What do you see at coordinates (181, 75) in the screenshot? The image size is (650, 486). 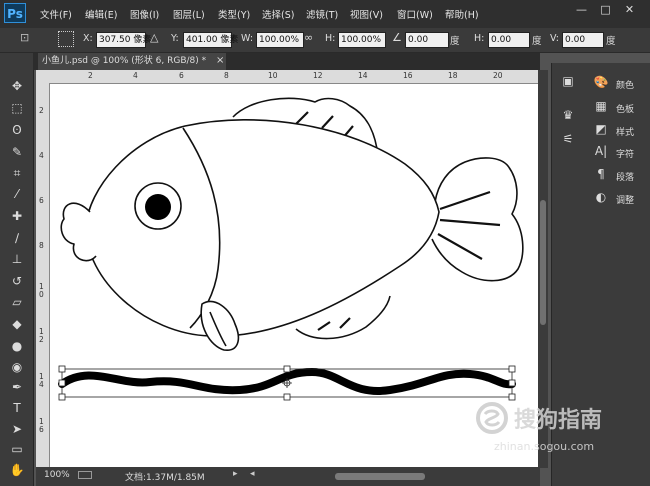 I see `ruler-h-label: 6` at bounding box center [181, 75].